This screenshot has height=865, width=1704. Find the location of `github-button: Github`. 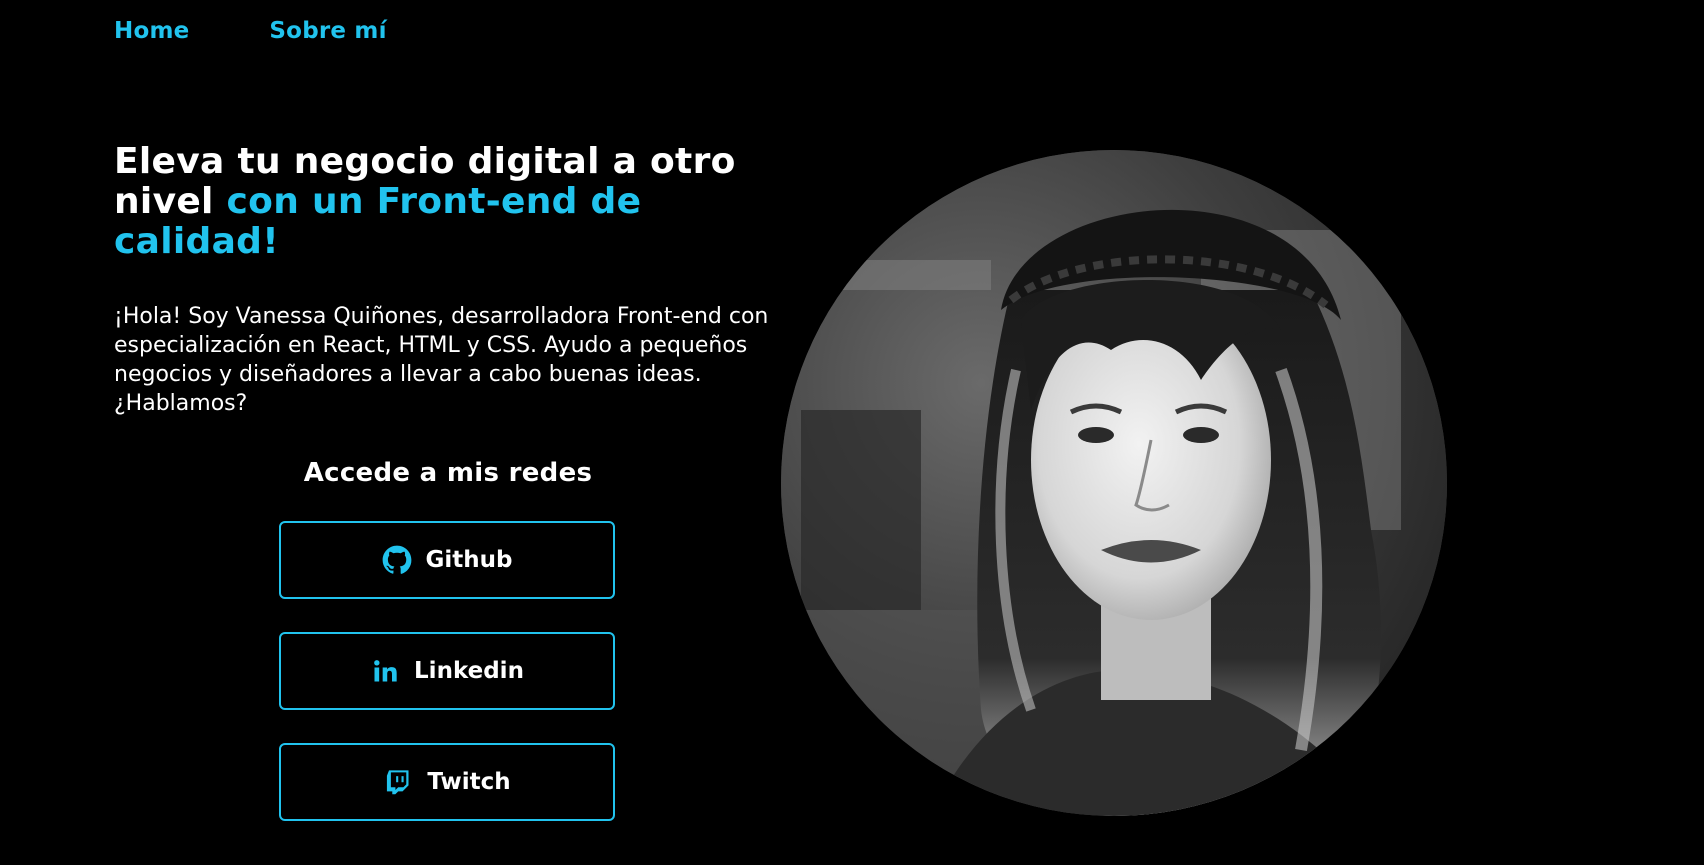

github-button: Github is located at coordinates (447, 560).